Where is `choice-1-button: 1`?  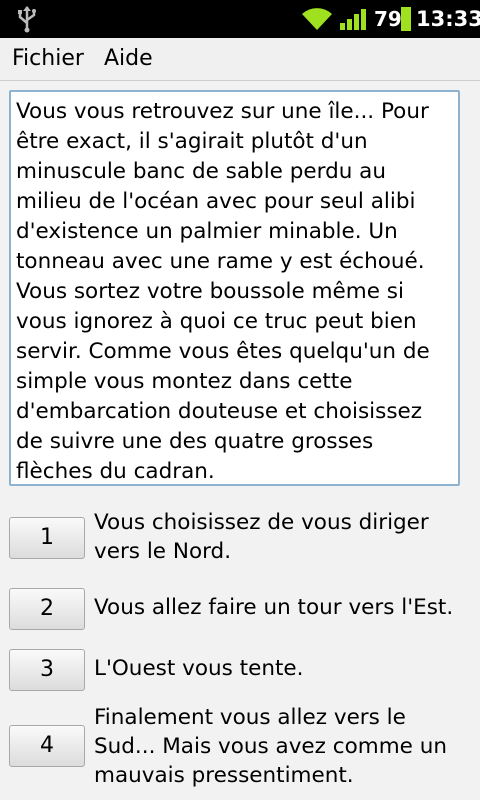 choice-1-button: 1 is located at coordinates (47, 538).